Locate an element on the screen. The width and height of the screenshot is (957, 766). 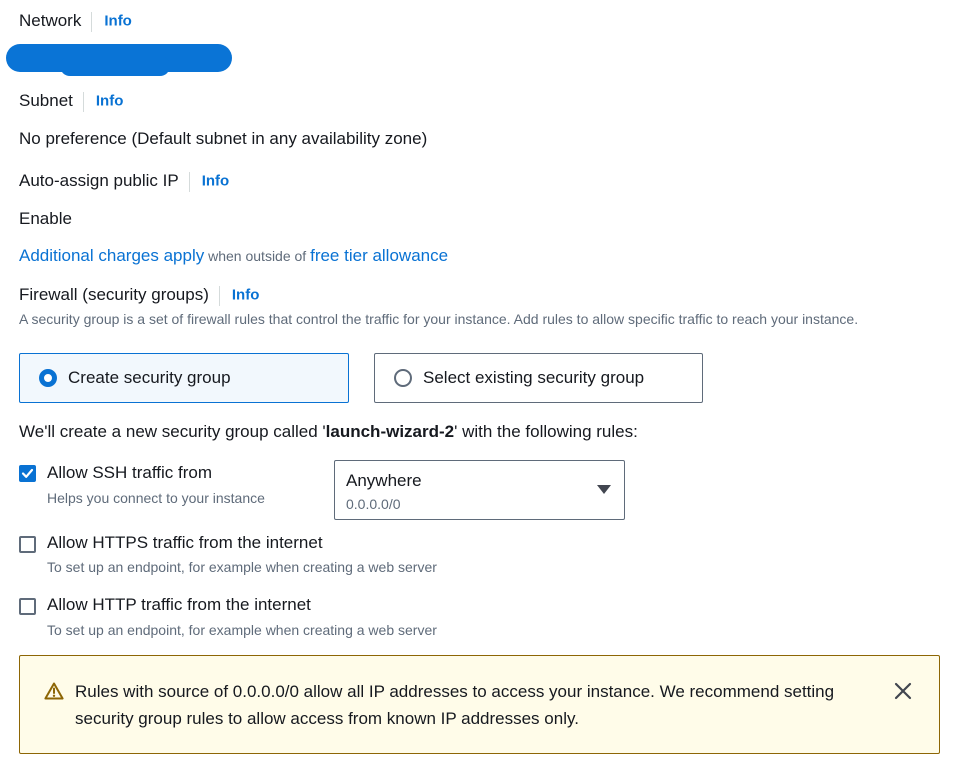
subnet-field: Subnet Info is located at coordinates (71, 101).